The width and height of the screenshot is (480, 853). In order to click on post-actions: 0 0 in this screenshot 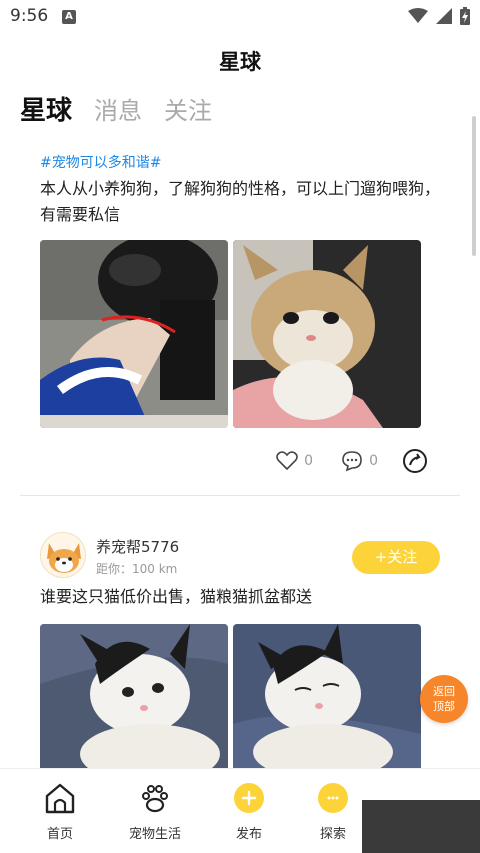, I will do `click(352, 461)`.